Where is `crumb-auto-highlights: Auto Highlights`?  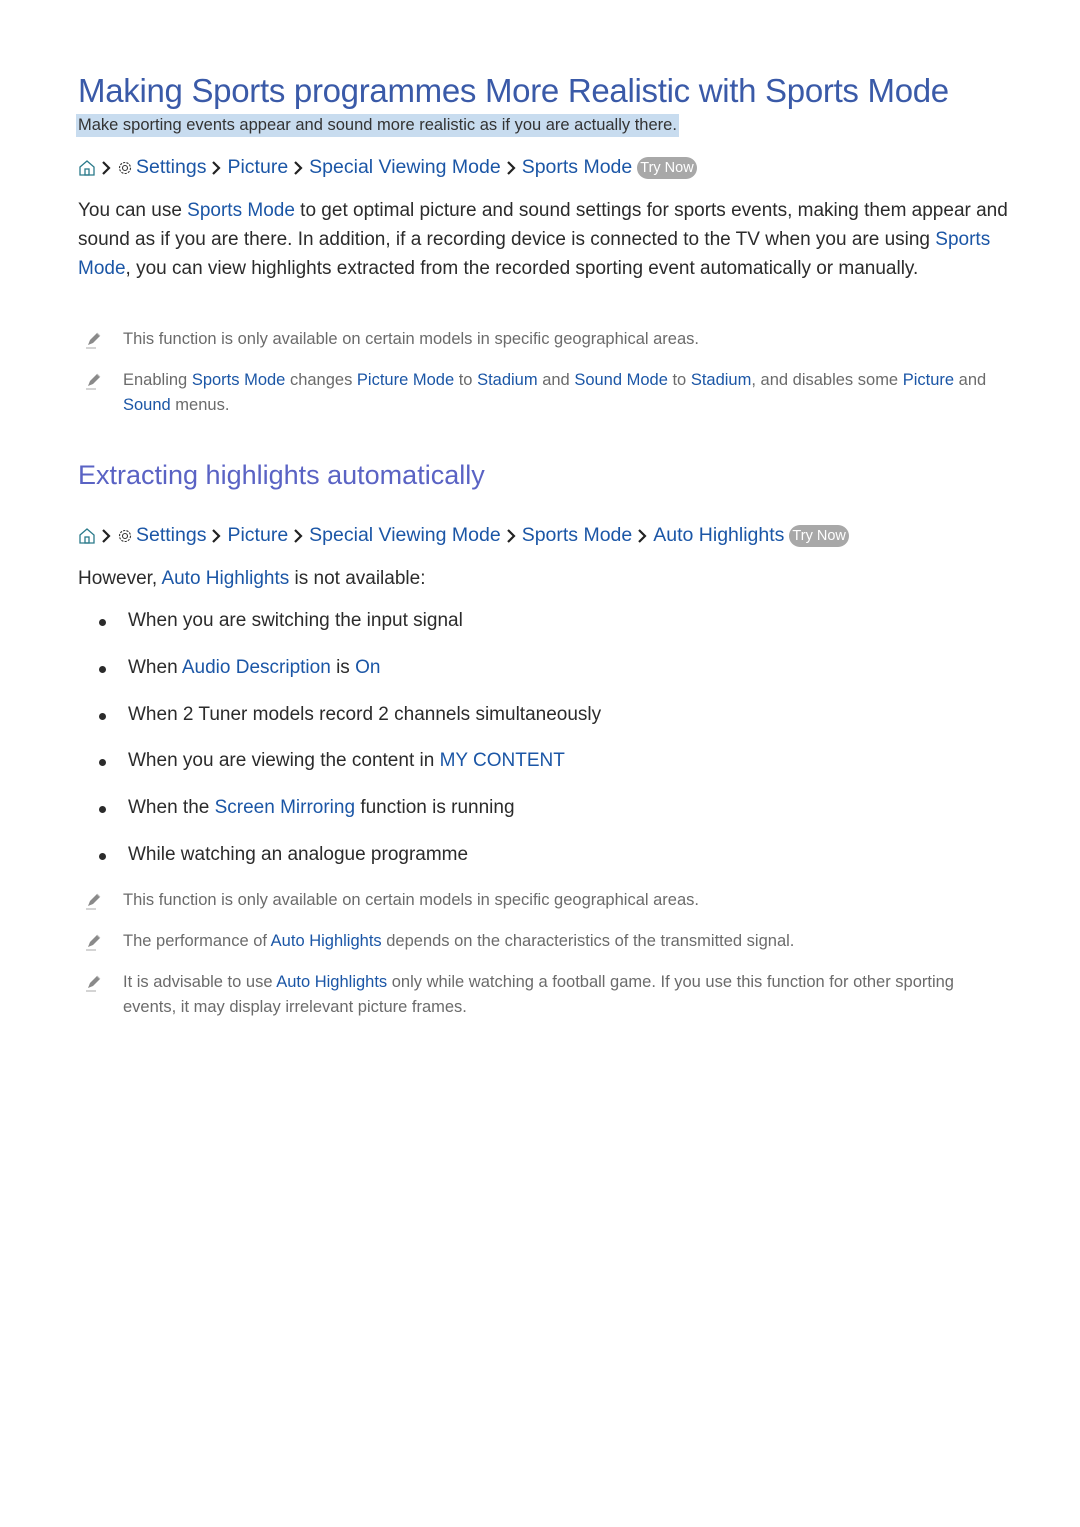
crumb-auto-highlights: Auto Highlights is located at coordinates (718, 535).